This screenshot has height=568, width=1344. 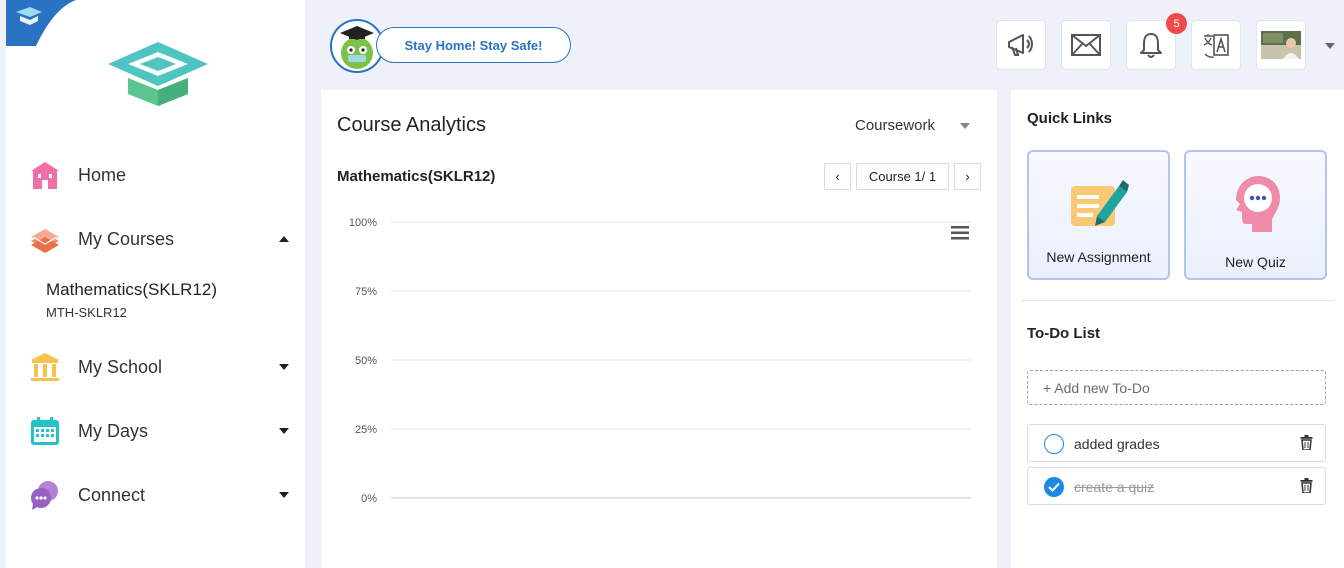 I want to click on app-corner-logo-icon, so click(x=42, y=24).